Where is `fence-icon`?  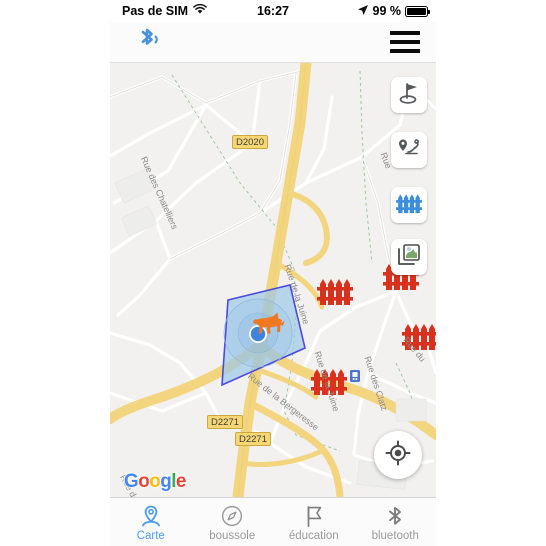 fence-icon is located at coordinates (409, 205).